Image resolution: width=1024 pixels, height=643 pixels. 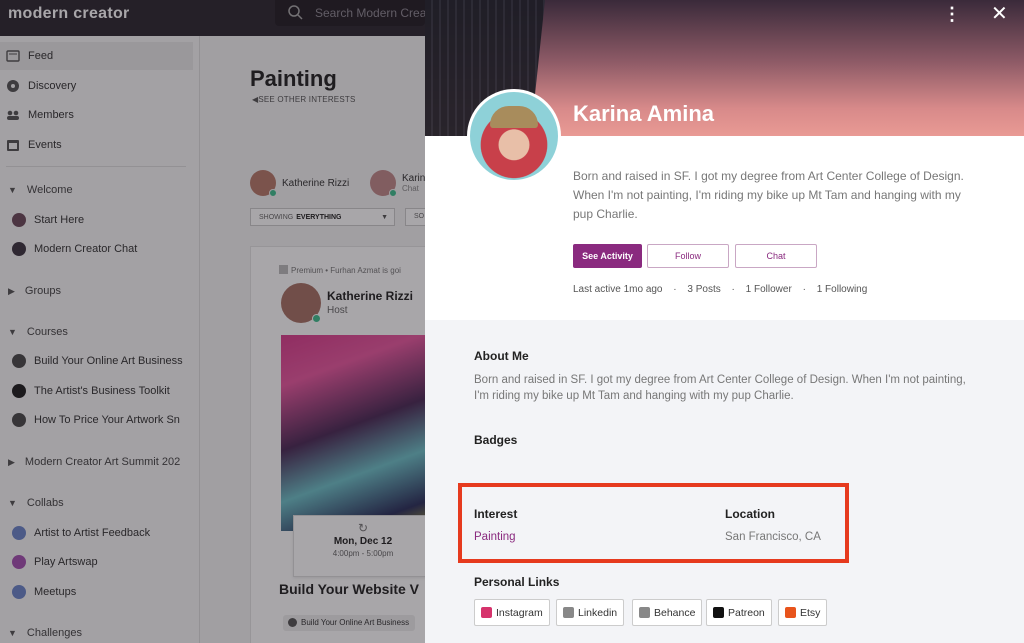 I want to click on course-chip: Build Your Online Art Business, so click(x=349, y=623).